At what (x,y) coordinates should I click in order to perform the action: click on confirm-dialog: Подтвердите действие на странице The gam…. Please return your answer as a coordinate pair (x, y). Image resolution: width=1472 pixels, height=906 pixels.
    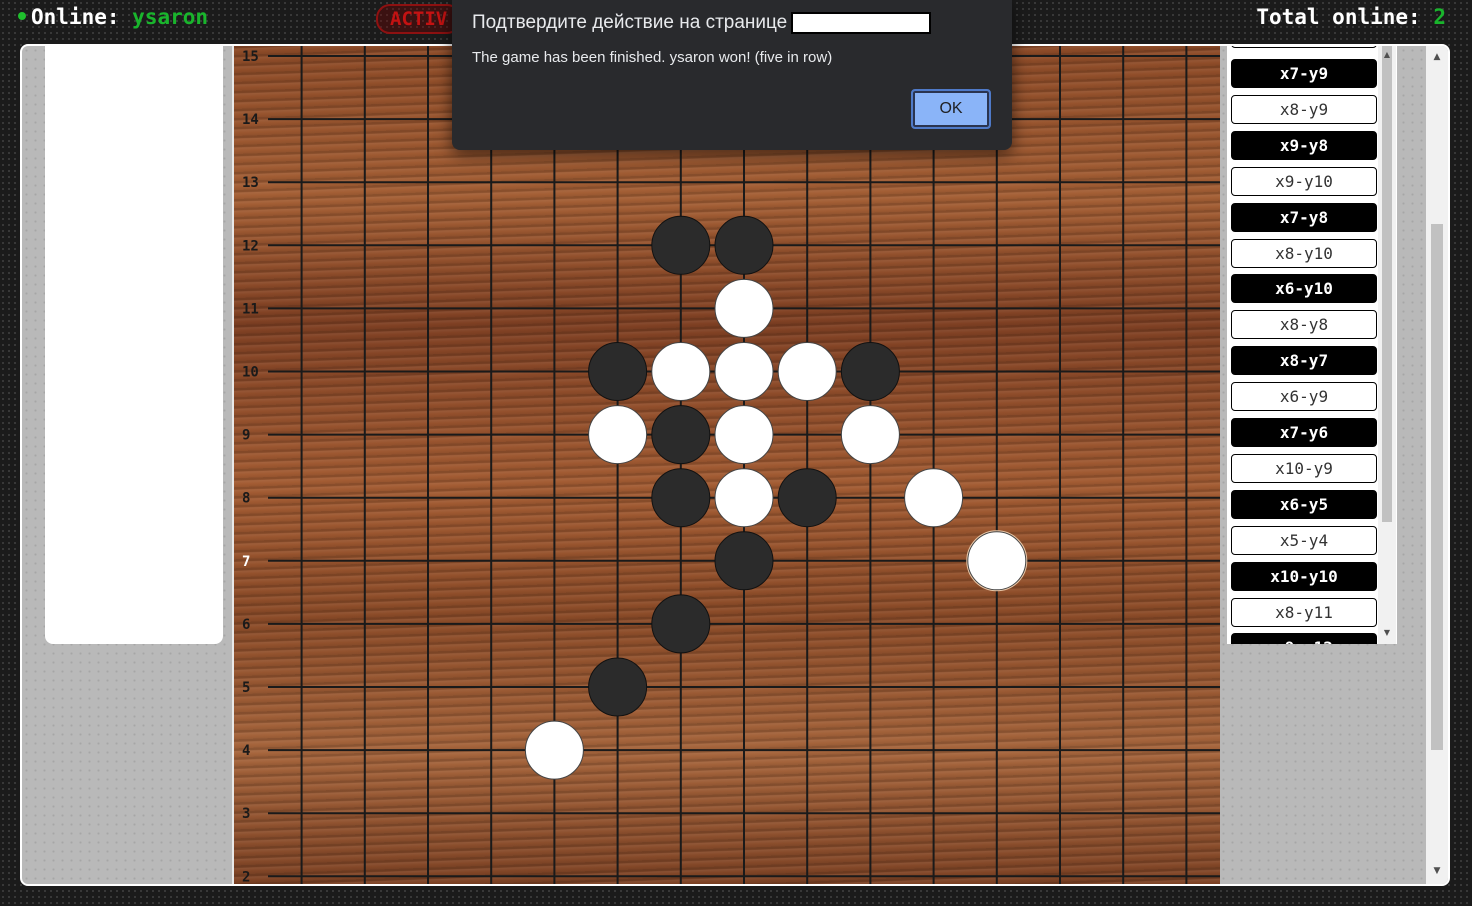
    Looking at the image, I should click on (732, 75).